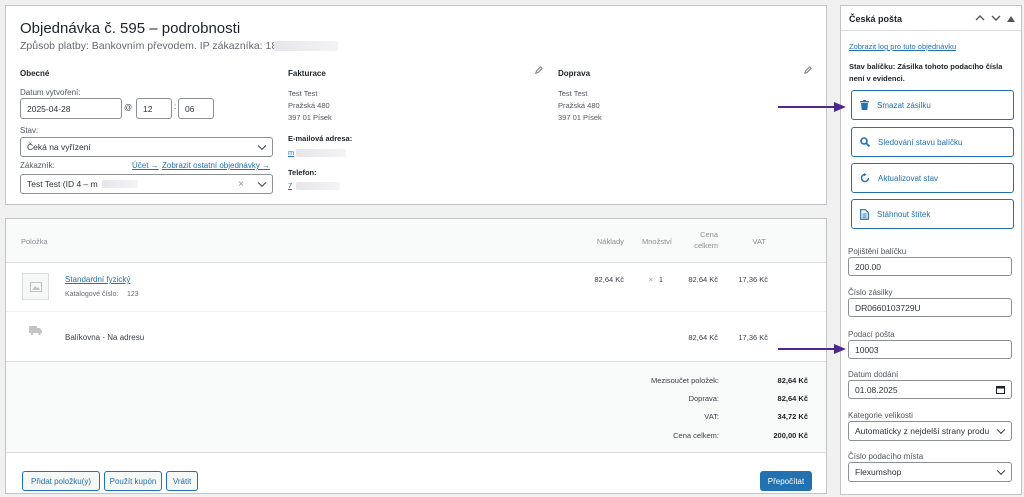 Image resolution: width=1024 pixels, height=497 pixels. I want to click on view-log-link: Zobrazit log pro tuto objednávku, so click(902, 46).